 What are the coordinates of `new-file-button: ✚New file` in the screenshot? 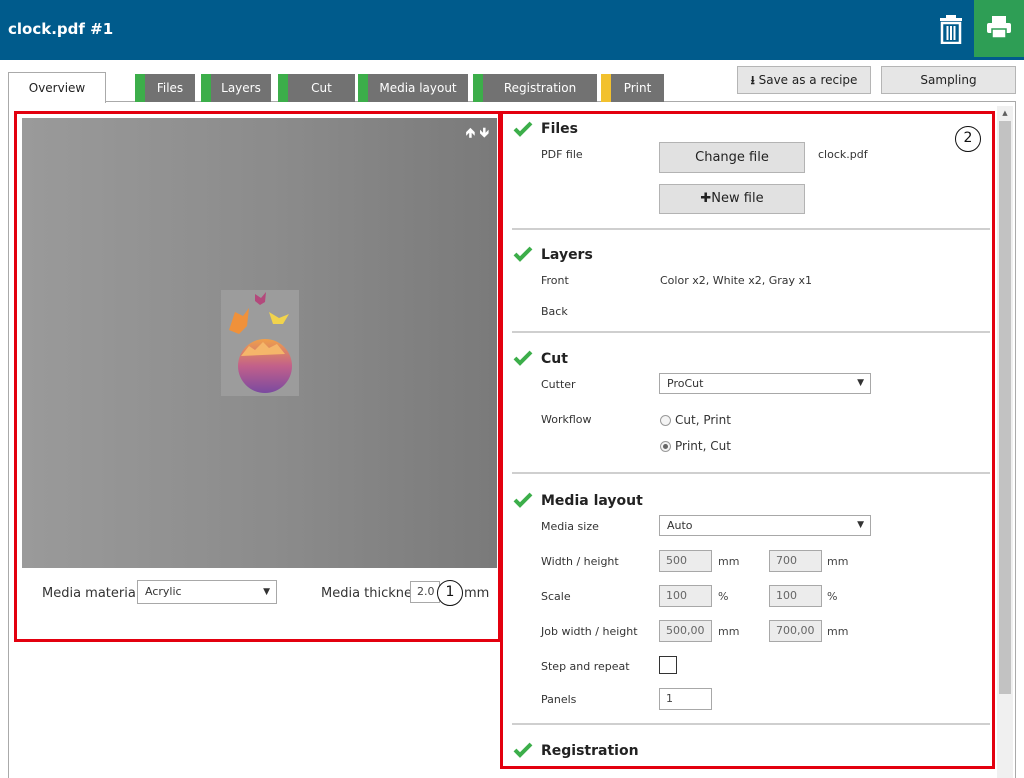 It's located at (732, 199).